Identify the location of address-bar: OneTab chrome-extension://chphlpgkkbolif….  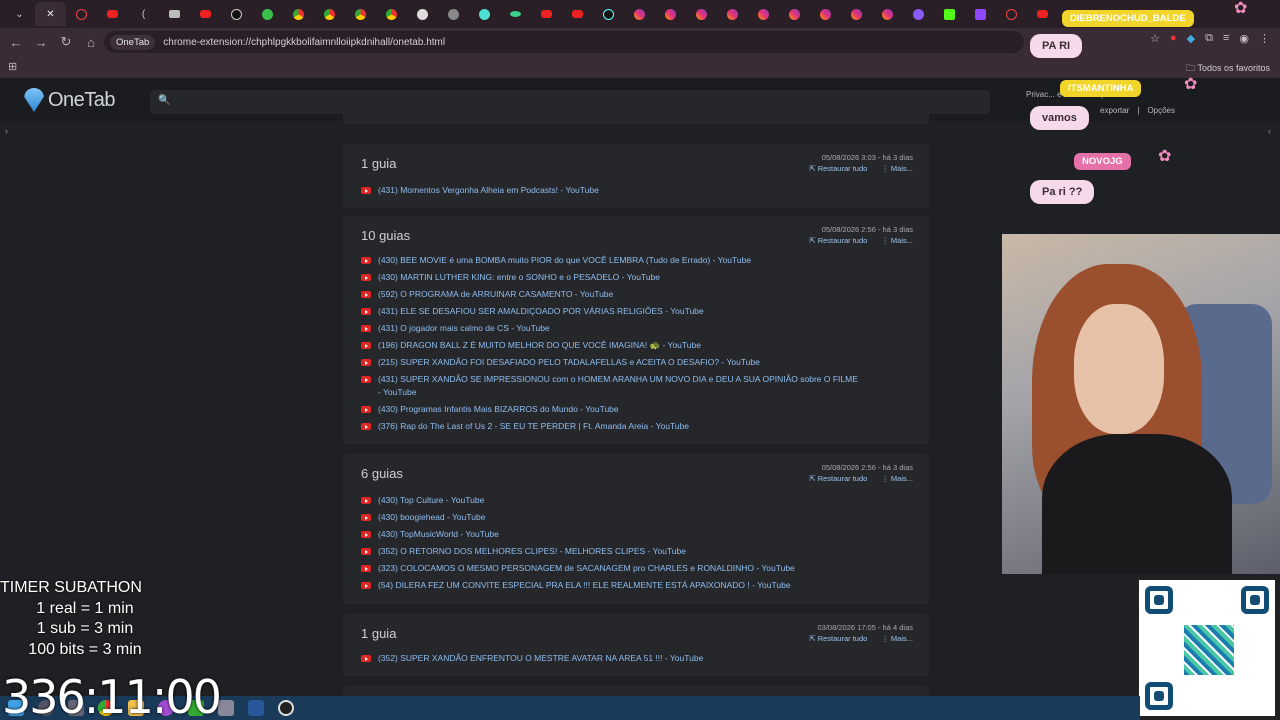
(564, 42).